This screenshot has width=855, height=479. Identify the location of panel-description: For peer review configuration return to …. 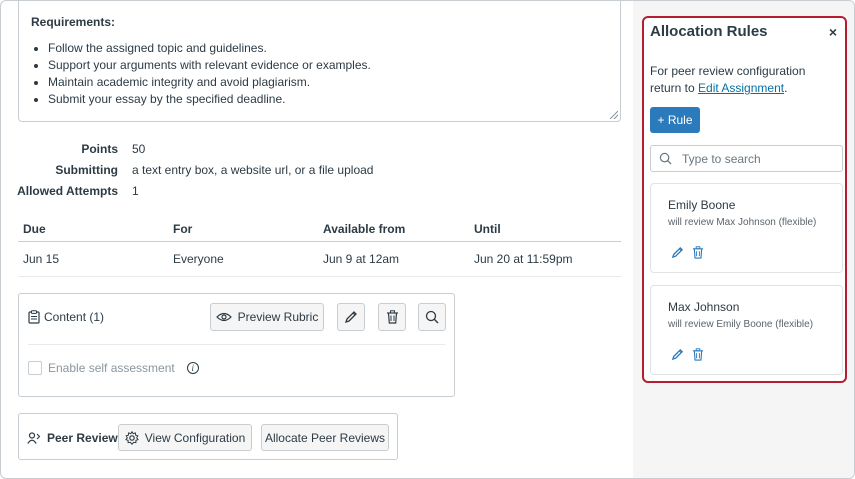
(745, 80).